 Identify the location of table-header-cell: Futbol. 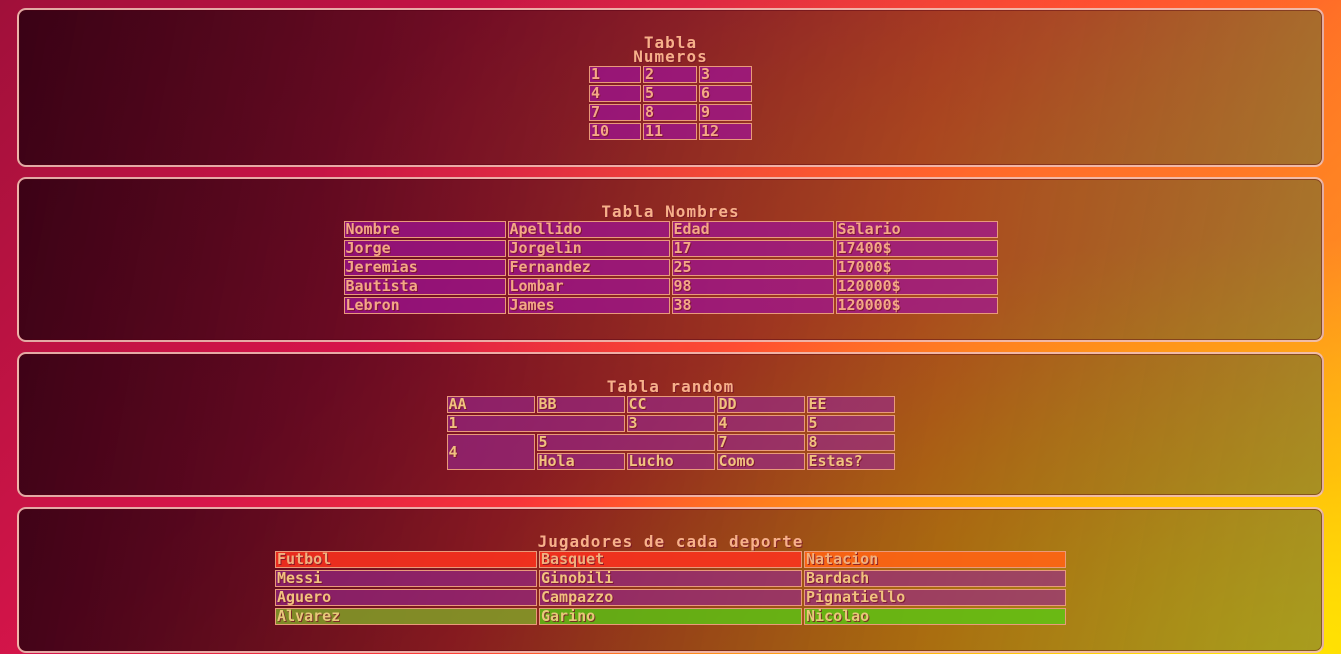
(406, 559).